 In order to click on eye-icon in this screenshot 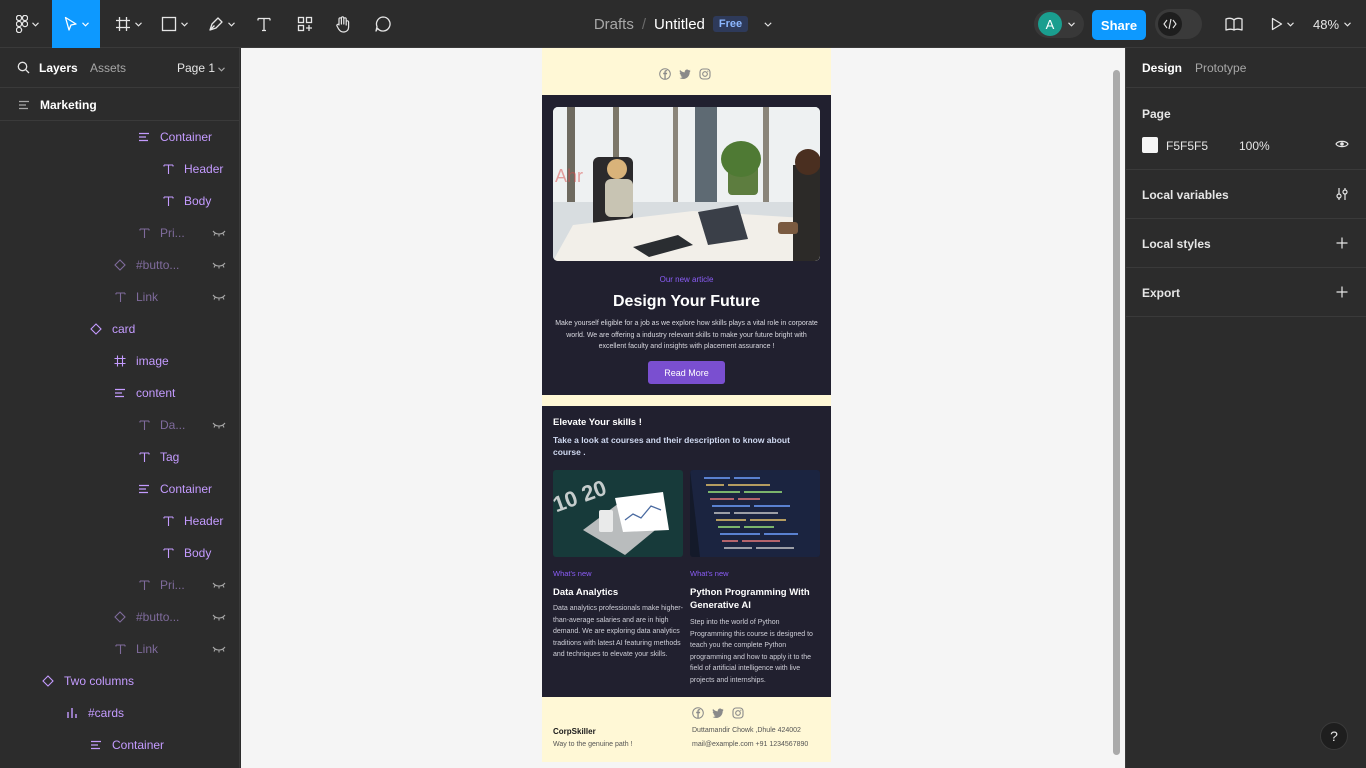, I will do `click(1342, 144)`.